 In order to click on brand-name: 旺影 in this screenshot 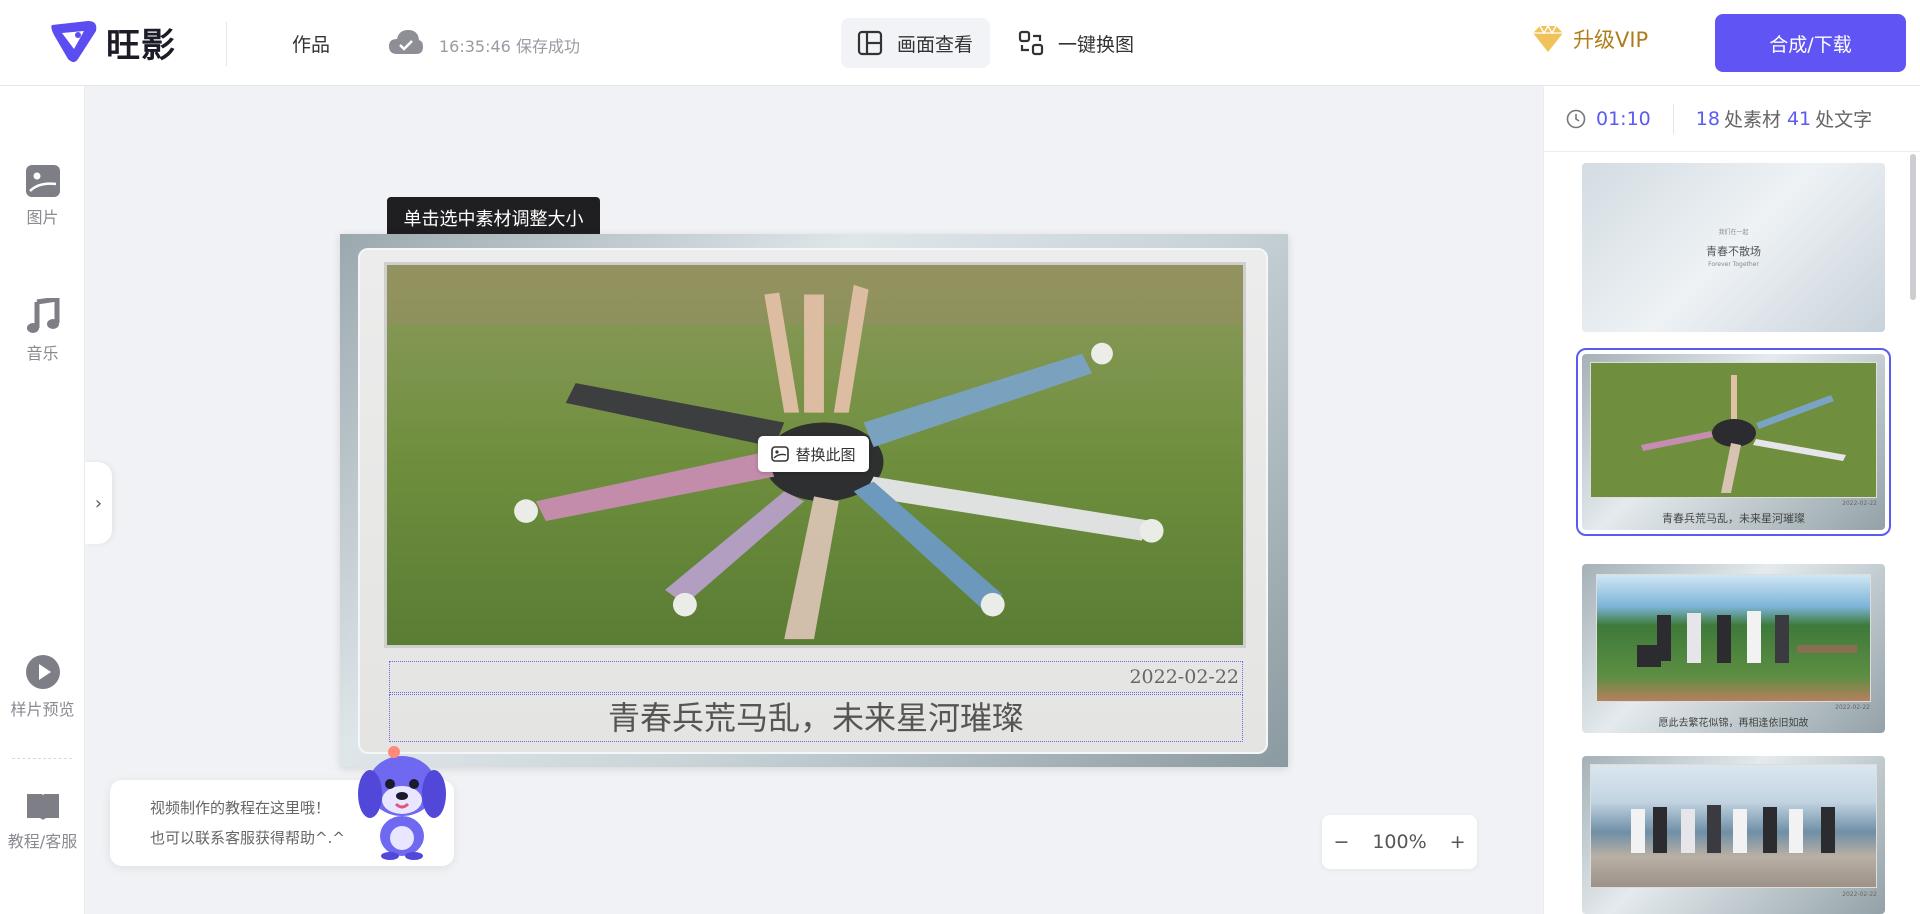, I will do `click(141, 46)`.